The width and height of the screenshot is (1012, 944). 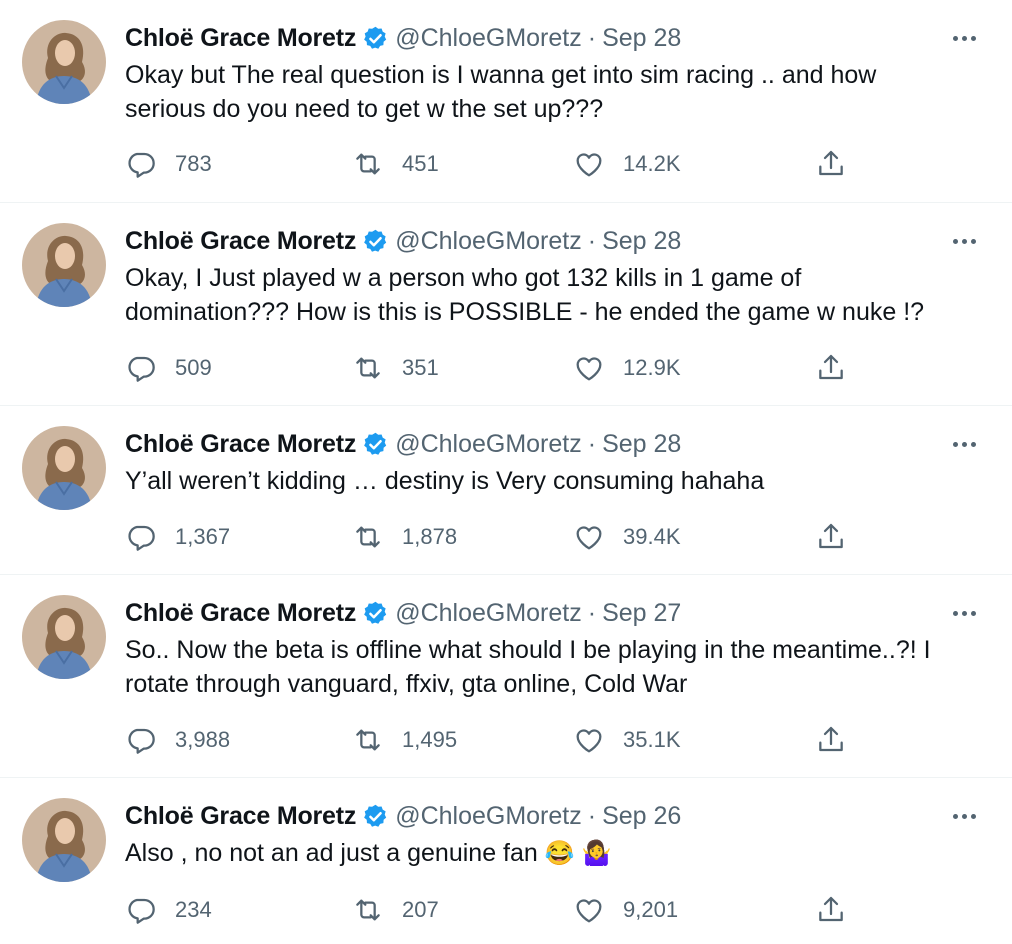 I want to click on retweet-button: 1,495, so click(x=404, y=740).